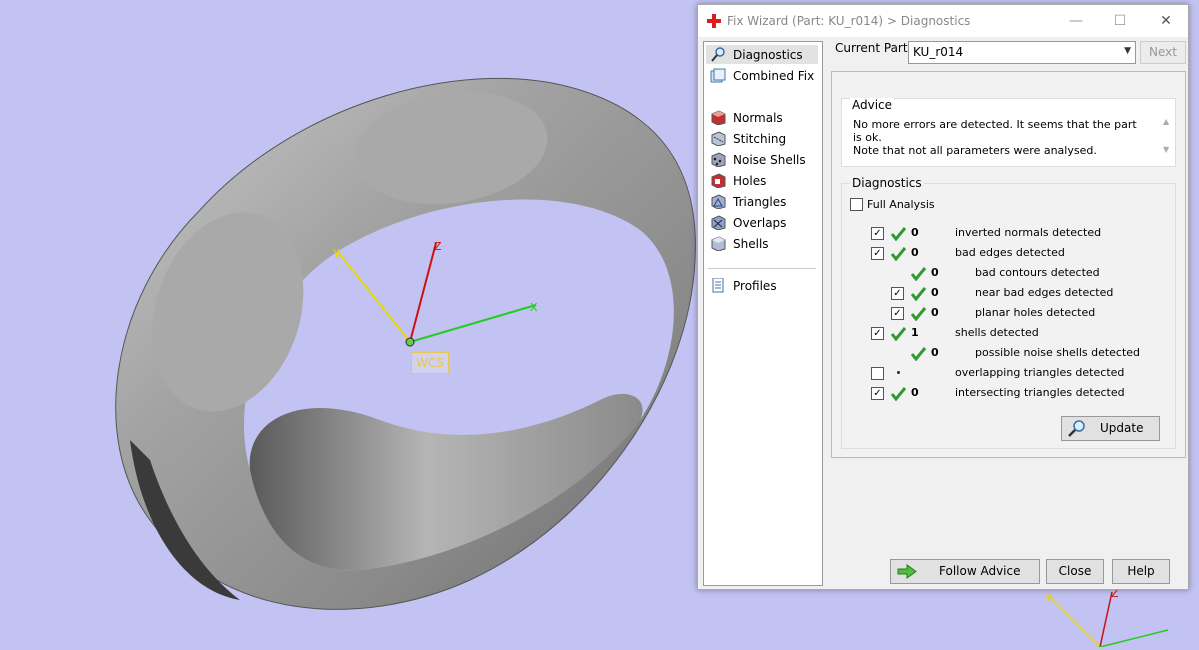 This screenshot has height=650, width=1199. What do you see at coordinates (718, 159) in the screenshot?
I see `noise-shells-icon` at bounding box center [718, 159].